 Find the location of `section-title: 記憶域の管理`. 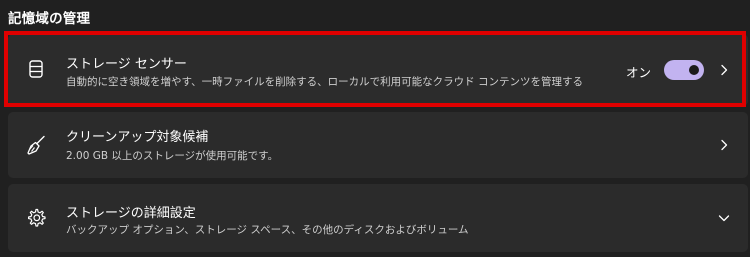

section-title: 記憶域の管理 is located at coordinates (49, 19).